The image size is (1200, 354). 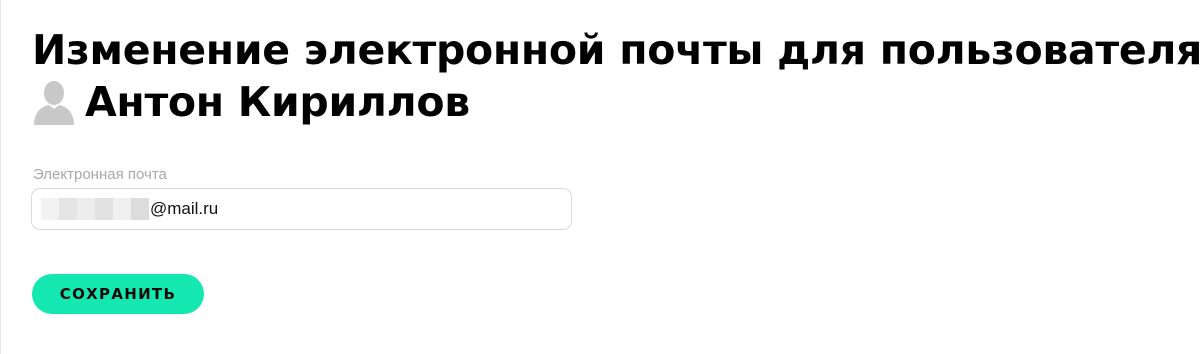 What do you see at coordinates (612, 102) in the screenshot?
I see `user-line: Антон Кириллов` at bounding box center [612, 102].